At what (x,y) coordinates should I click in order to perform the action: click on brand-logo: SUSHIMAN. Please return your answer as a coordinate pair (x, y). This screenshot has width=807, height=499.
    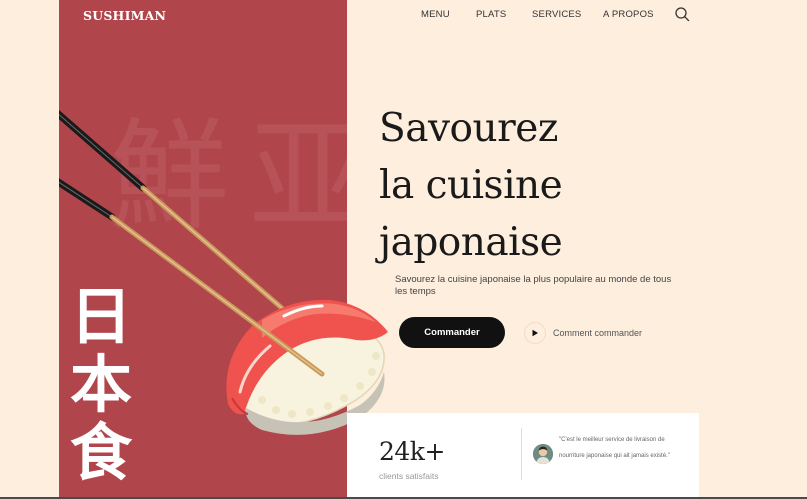
    Looking at the image, I should click on (124, 15).